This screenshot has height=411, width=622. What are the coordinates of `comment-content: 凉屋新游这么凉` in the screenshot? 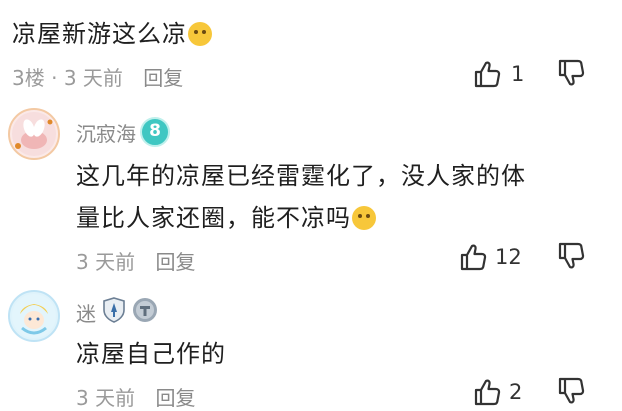 It's located at (112, 34).